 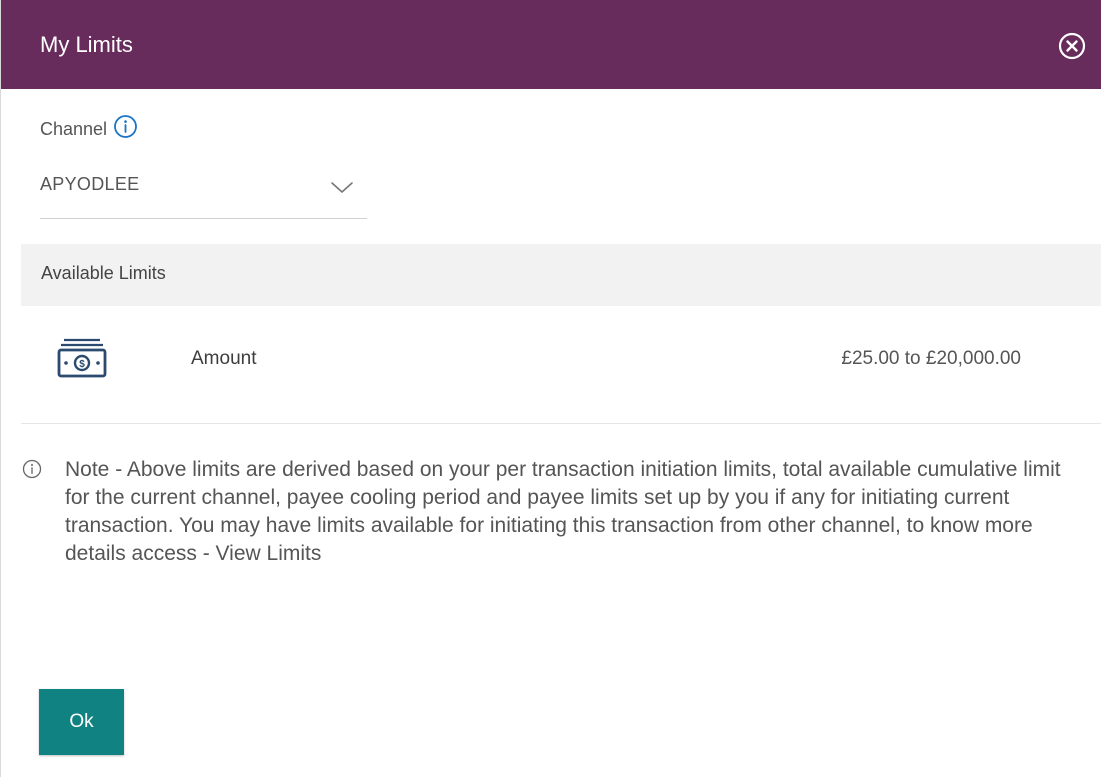 I want to click on limit-value: £25.00 to £20,000.00, so click(x=931, y=358).